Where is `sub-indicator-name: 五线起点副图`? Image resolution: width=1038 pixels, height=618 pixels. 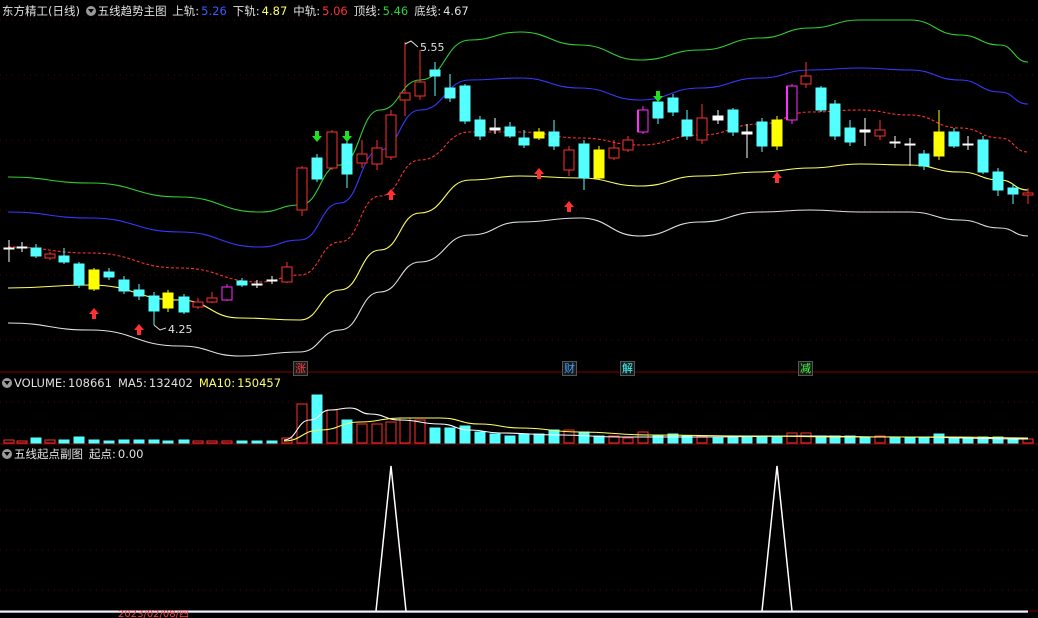 sub-indicator-name: 五线起点副图 is located at coordinates (48, 454).